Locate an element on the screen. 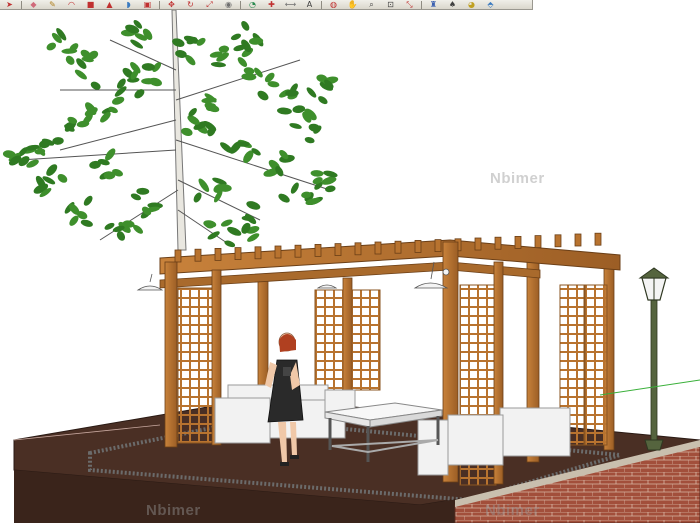 The image size is (700, 527). orbit-icon: ◍ is located at coordinates (333, 4).